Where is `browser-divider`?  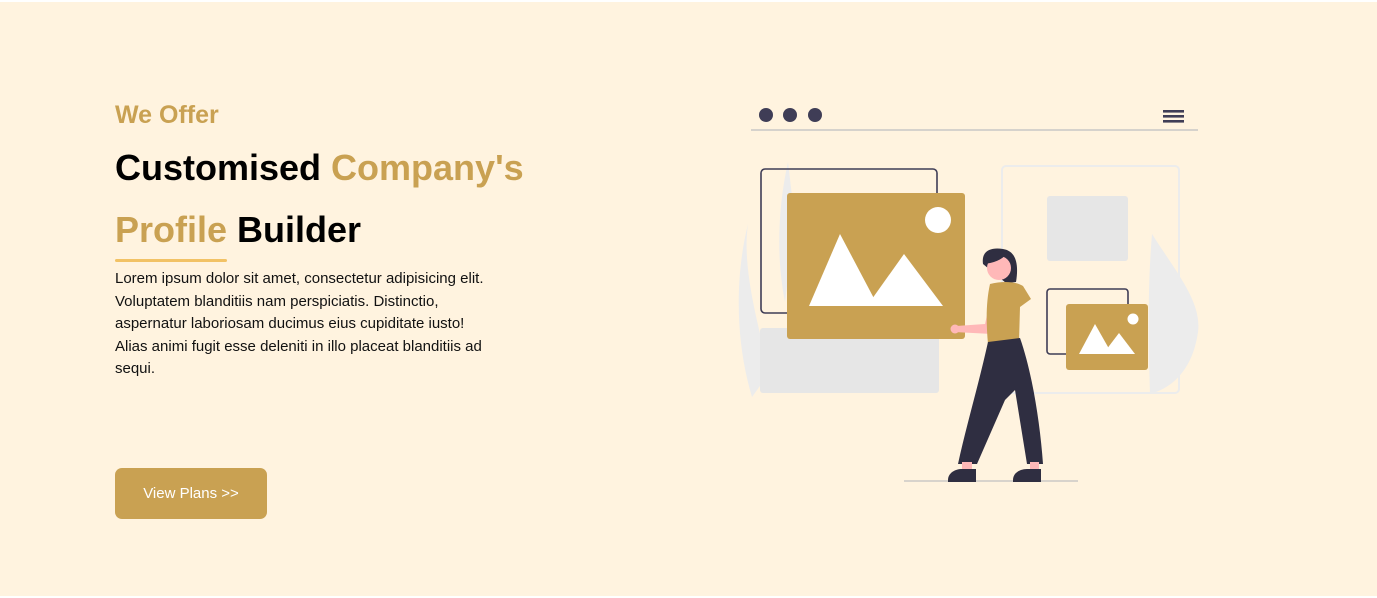
browser-divider is located at coordinates (974, 130).